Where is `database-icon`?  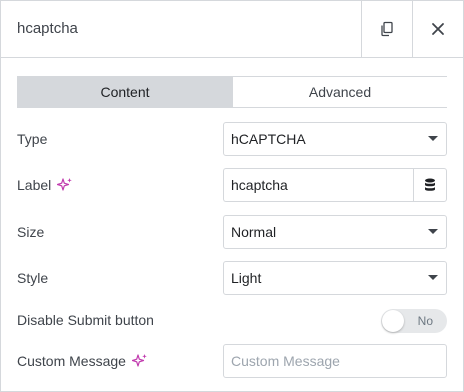
database-icon is located at coordinates (430, 184).